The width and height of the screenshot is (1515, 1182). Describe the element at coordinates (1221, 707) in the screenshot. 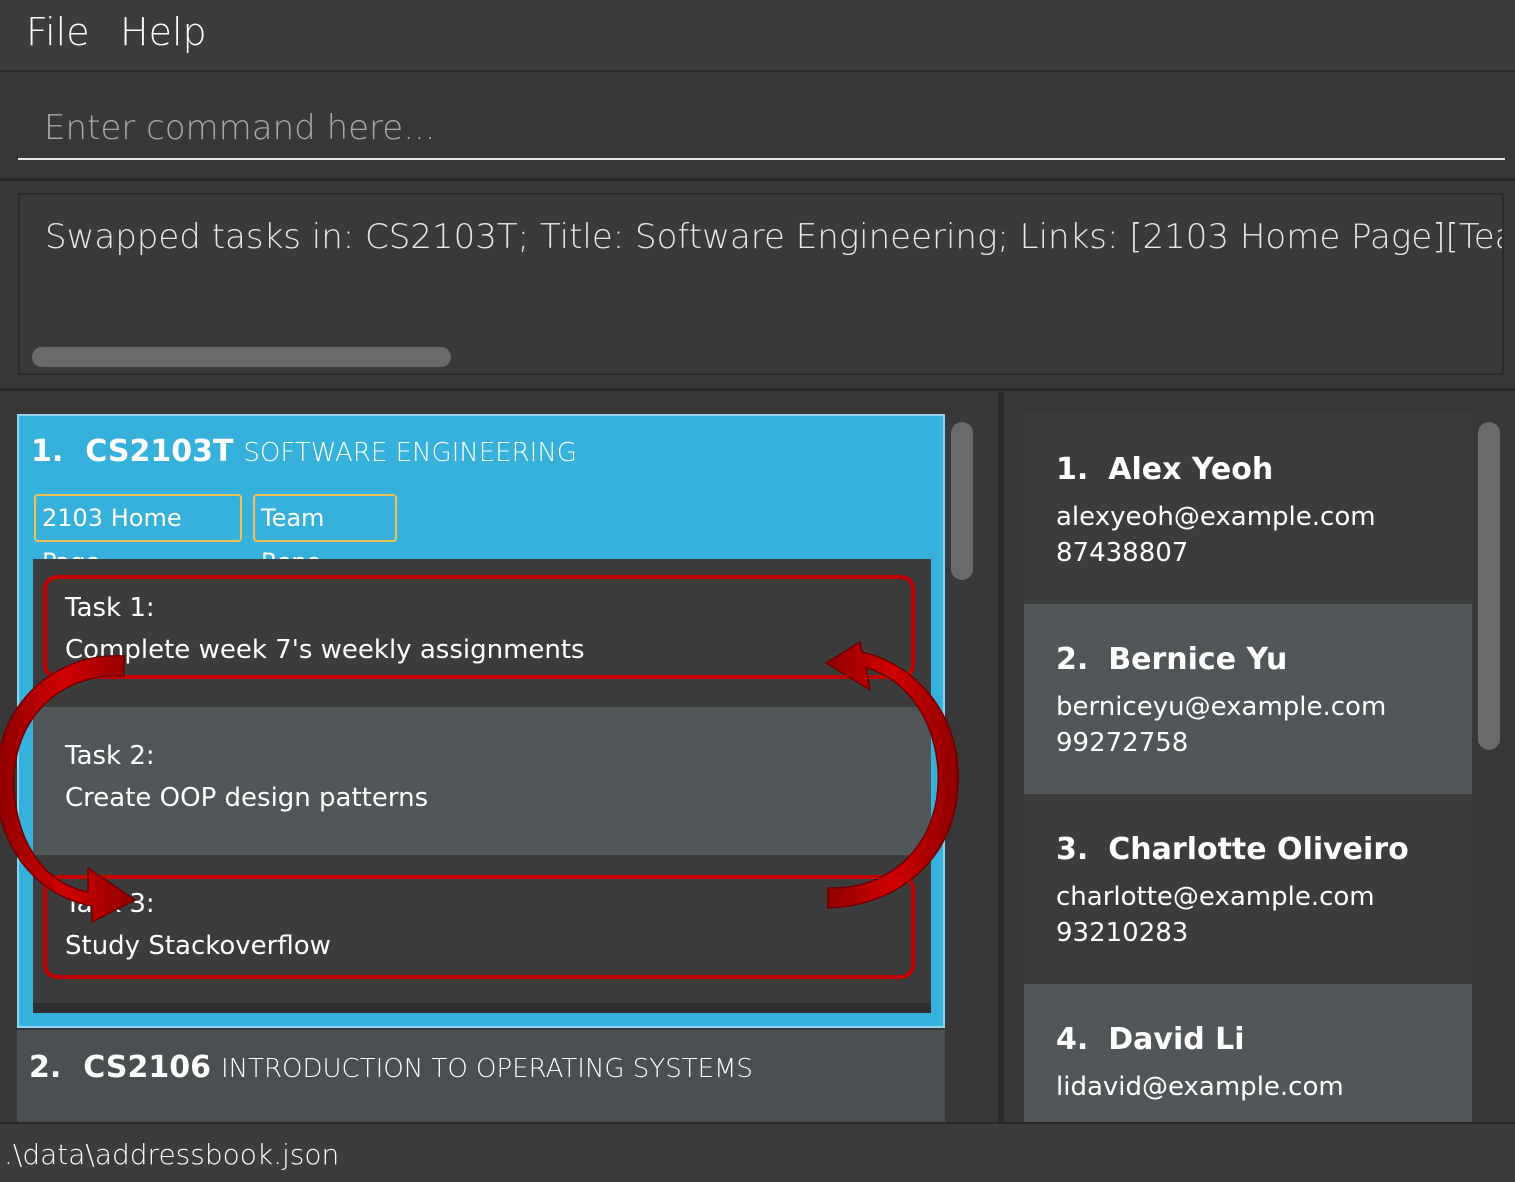

I see `person-email: berniceyu@example.com` at that location.